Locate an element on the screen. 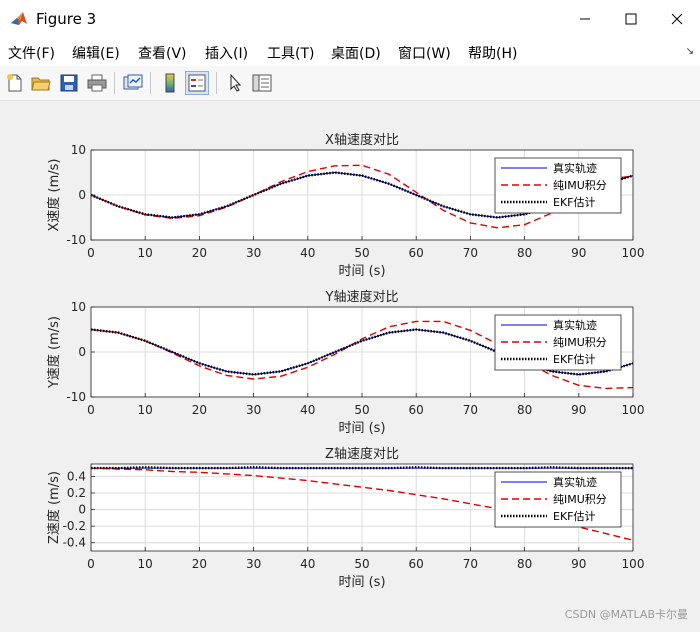 This screenshot has width=700, height=632. save-icon is located at coordinates (69, 83).